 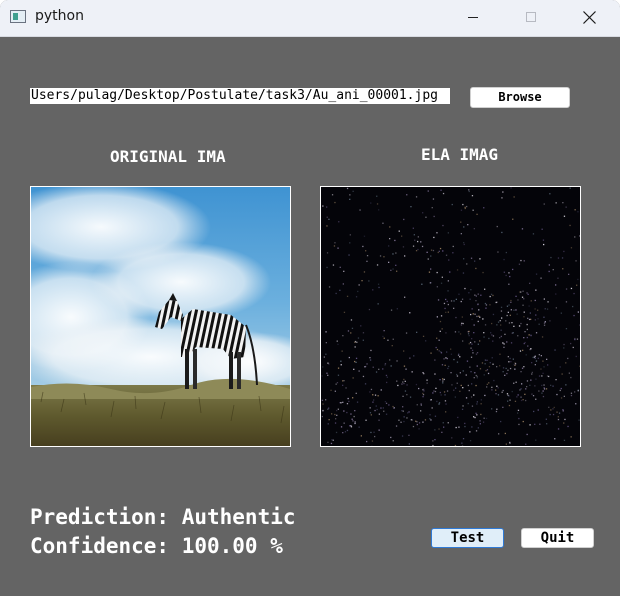 I want to click on close-icon, so click(x=589, y=17).